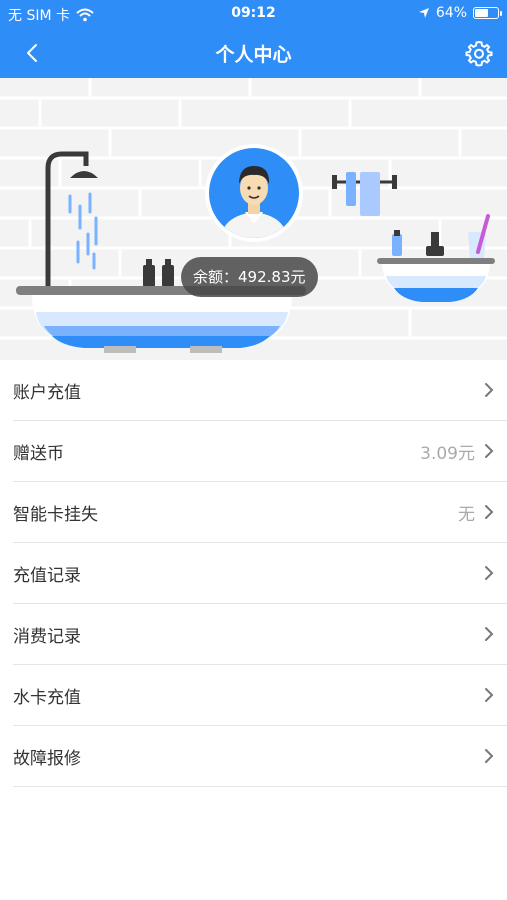 Image resolution: width=507 pixels, height=900 pixels. I want to click on header: 无 SIM 卡 09:12 64% 个人中心, so click(253, 39).